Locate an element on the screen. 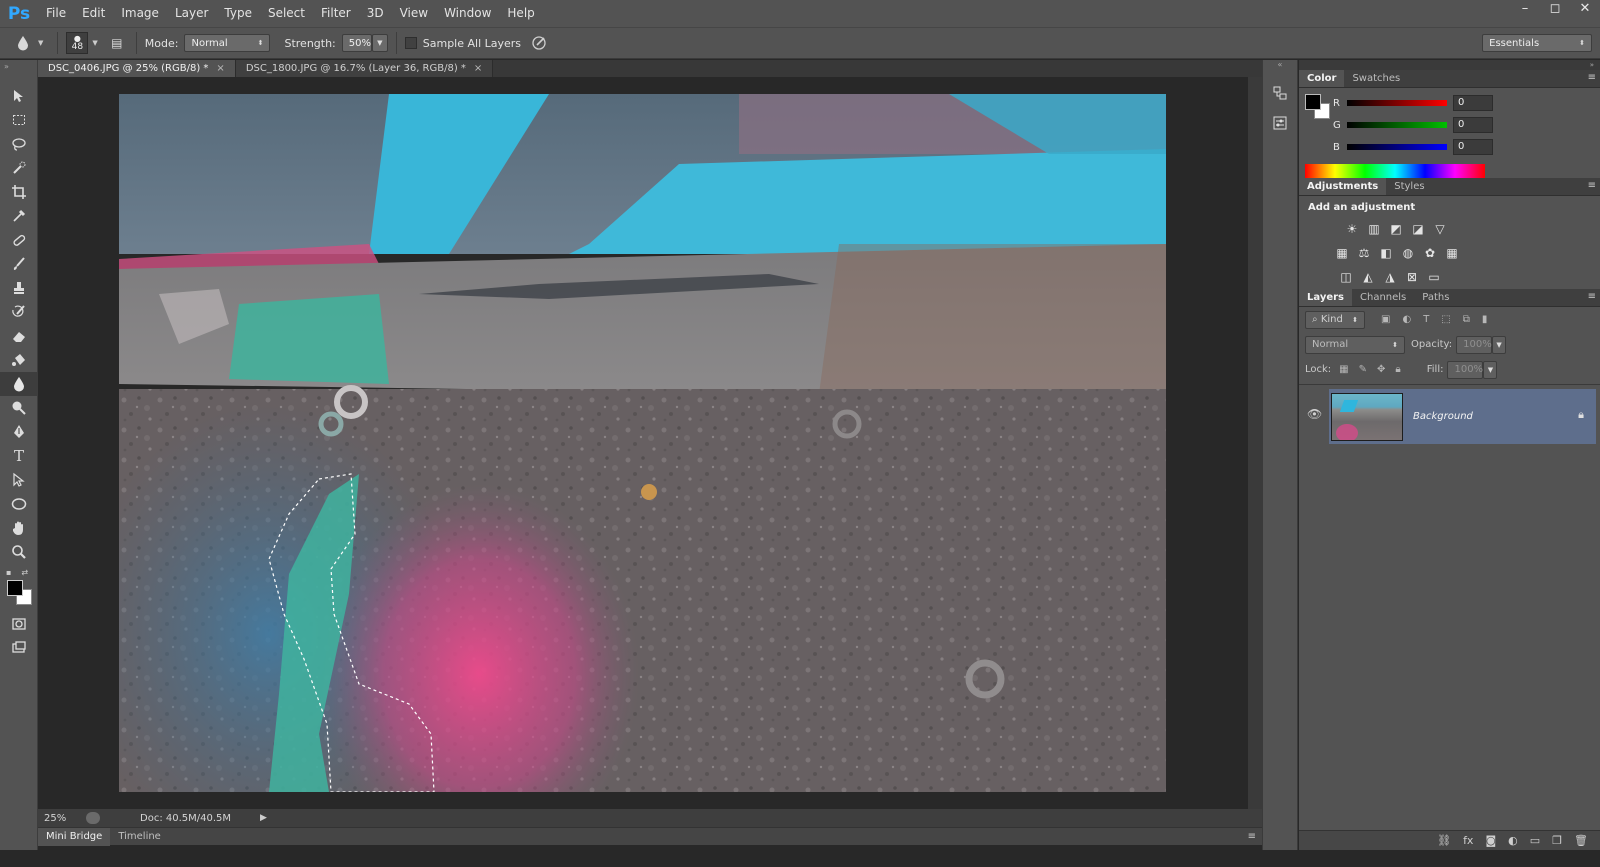  selective-color-icon: ⊠ is located at coordinates (1412, 277).